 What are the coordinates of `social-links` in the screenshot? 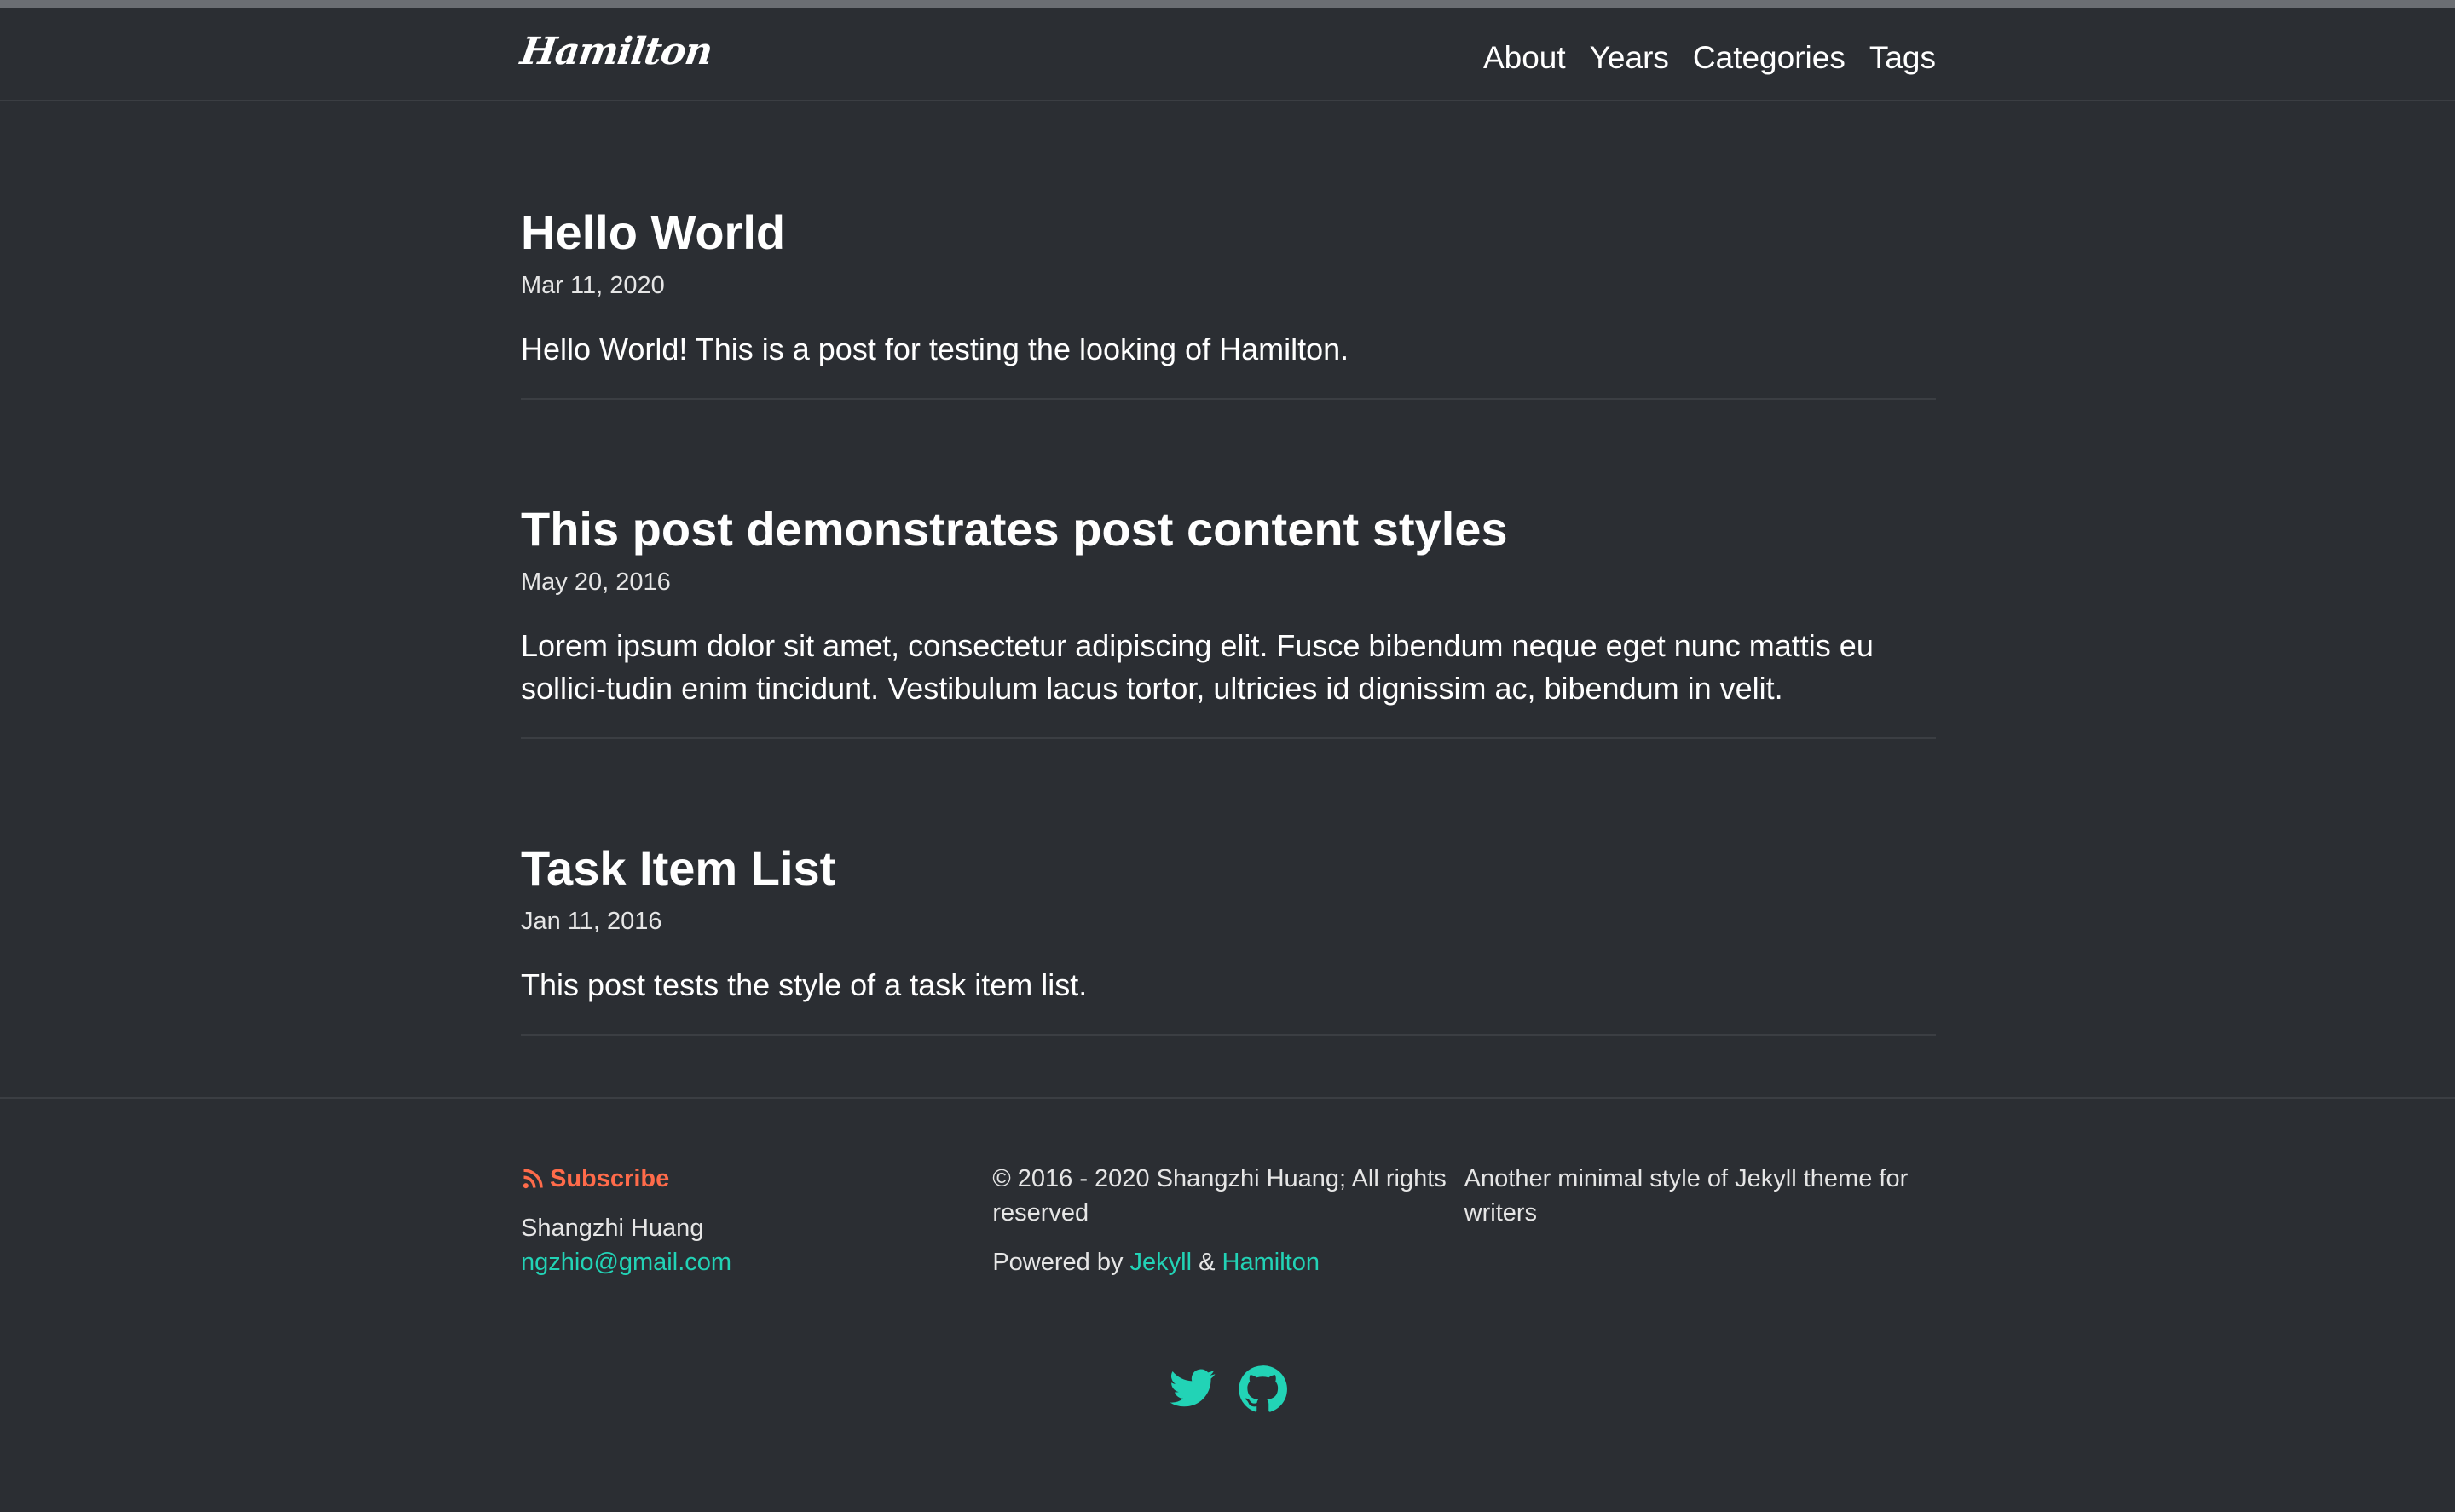 It's located at (1227, 1389).